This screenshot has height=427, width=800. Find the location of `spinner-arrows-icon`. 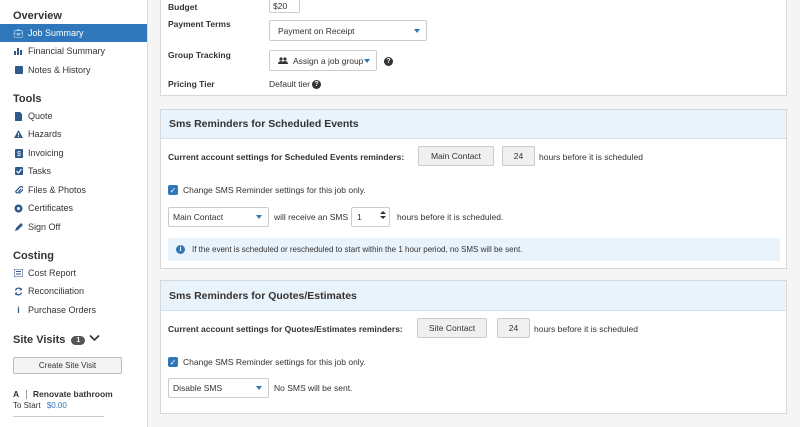

spinner-arrows-icon is located at coordinates (383, 215).